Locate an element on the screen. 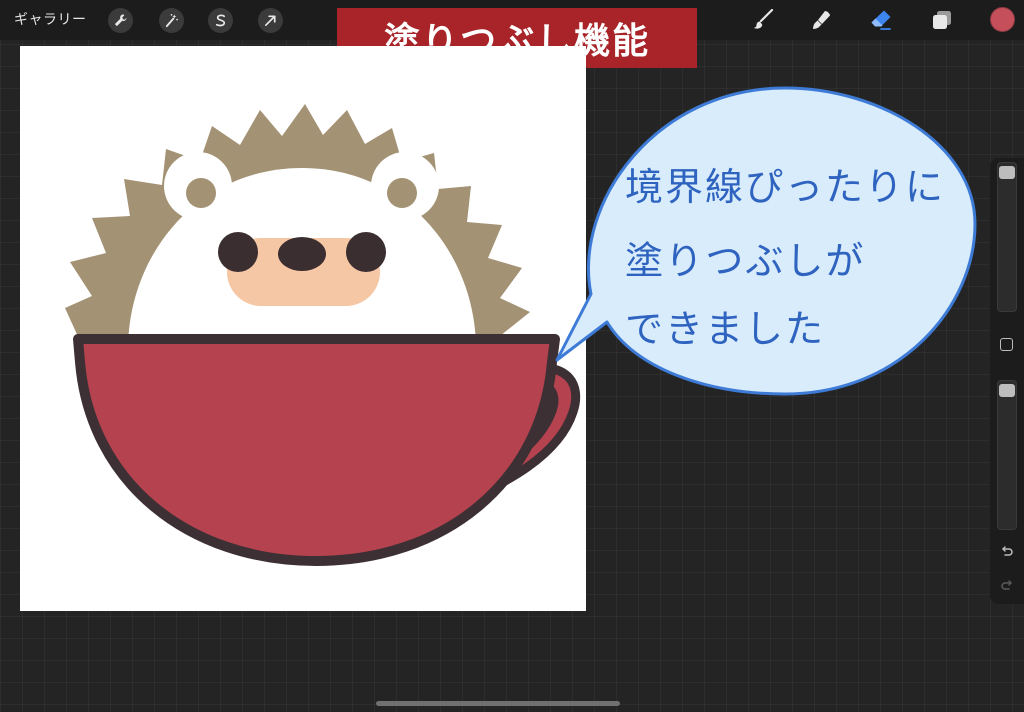  wrench-icon is located at coordinates (120, 20).